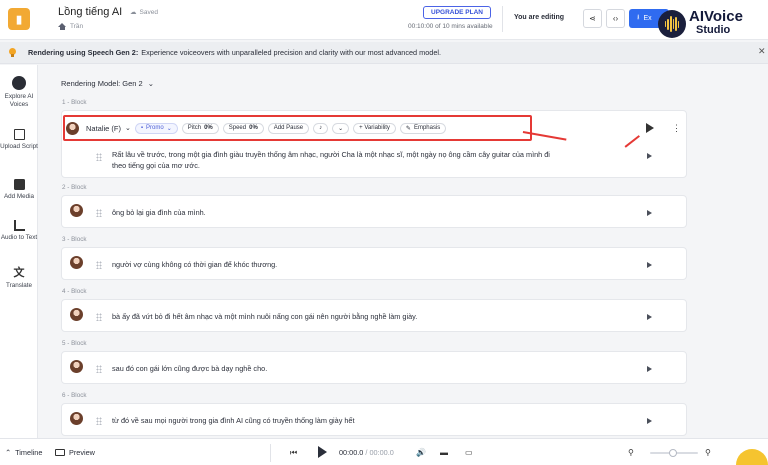  What do you see at coordinates (270, 453) in the screenshot?
I see `bottom-divider` at bounding box center [270, 453].